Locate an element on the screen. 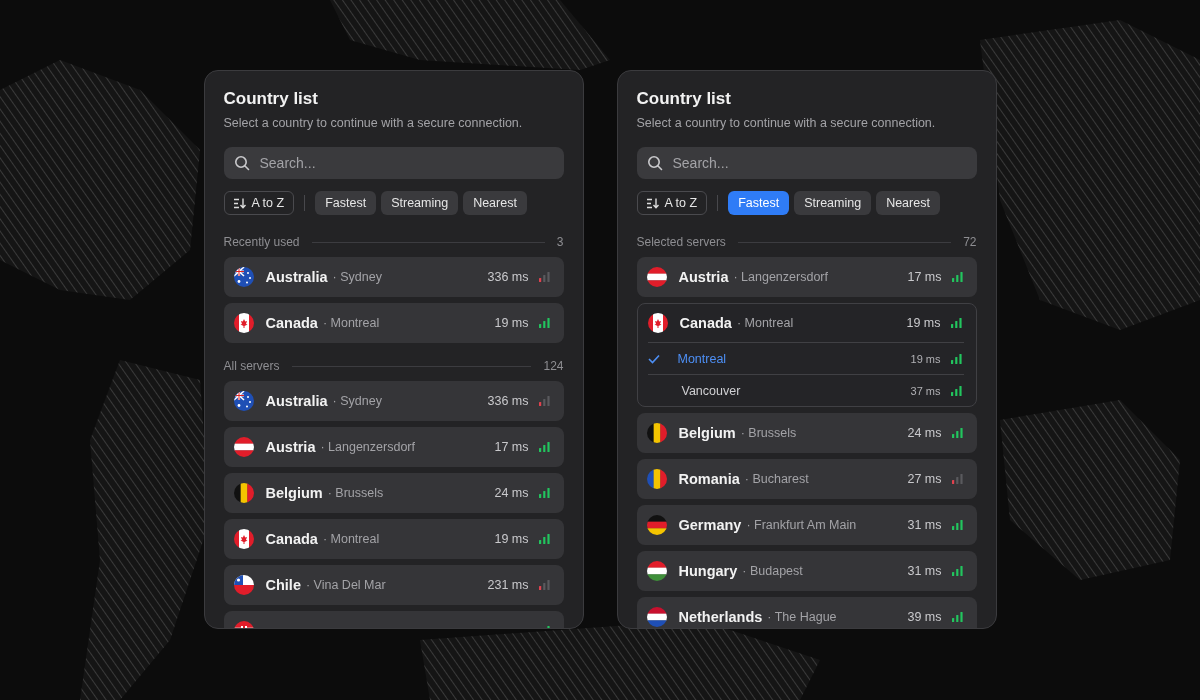  city-name: · The Hague is located at coordinates (802, 617).